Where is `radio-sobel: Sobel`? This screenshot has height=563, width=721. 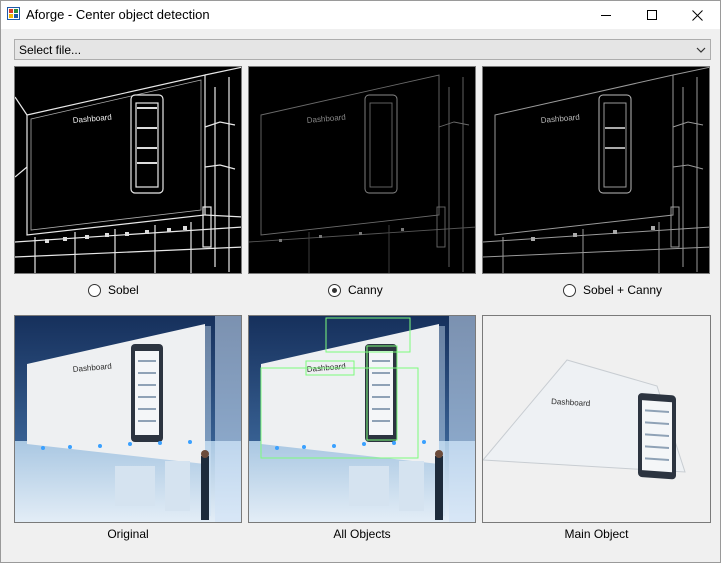 radio-sobel: Sobel is located at coordinates (113, 290).